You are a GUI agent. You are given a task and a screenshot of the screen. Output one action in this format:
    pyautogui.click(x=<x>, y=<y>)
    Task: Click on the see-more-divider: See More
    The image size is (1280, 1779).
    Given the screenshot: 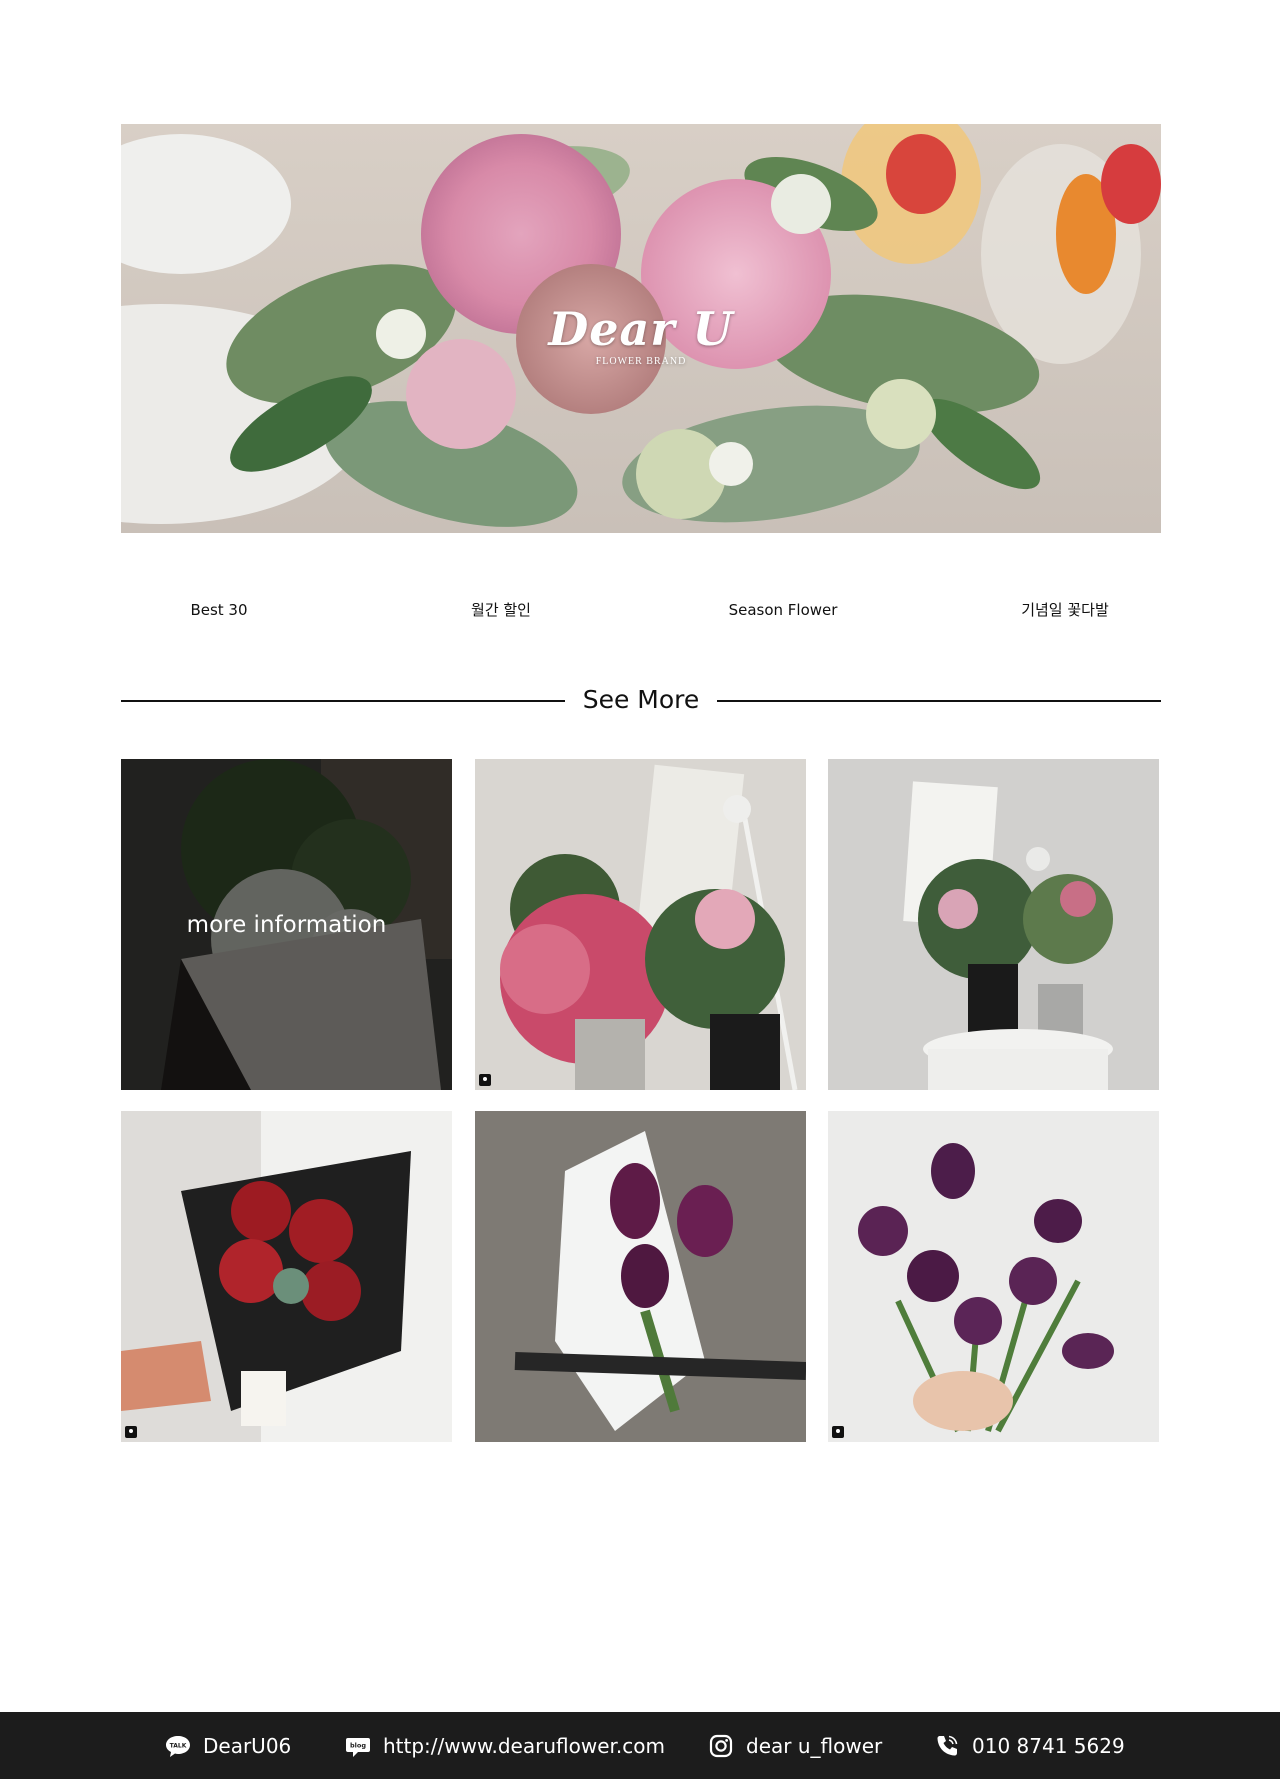 What is the action you would take?
    pyautogui.click(x=641, y=700)
    